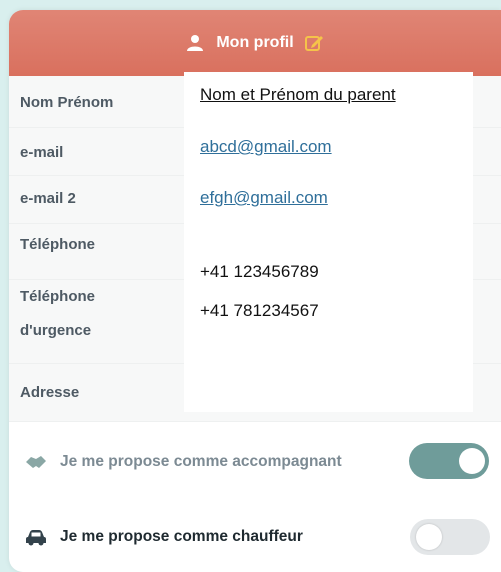  I want to click on emergency-phone-value: +41 781234567, so click(259, 310).